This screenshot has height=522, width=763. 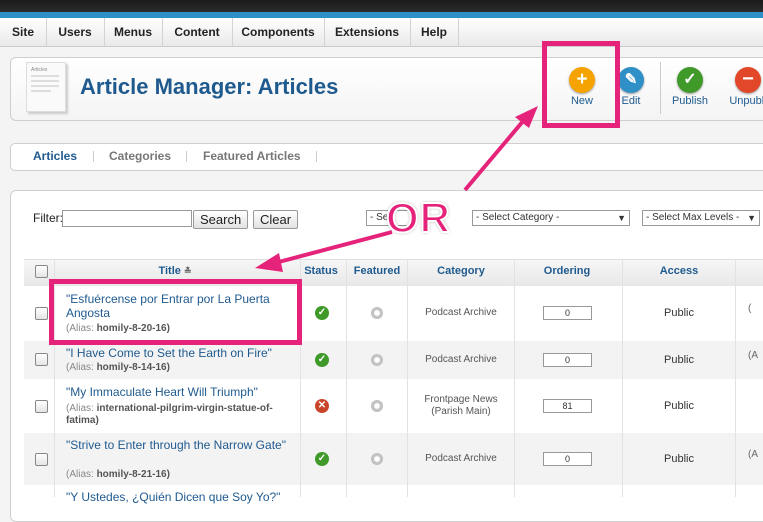 I want to click on select-max-levels-dropdown: - Select Max Levels - ▼, so click(x=701, y=218).